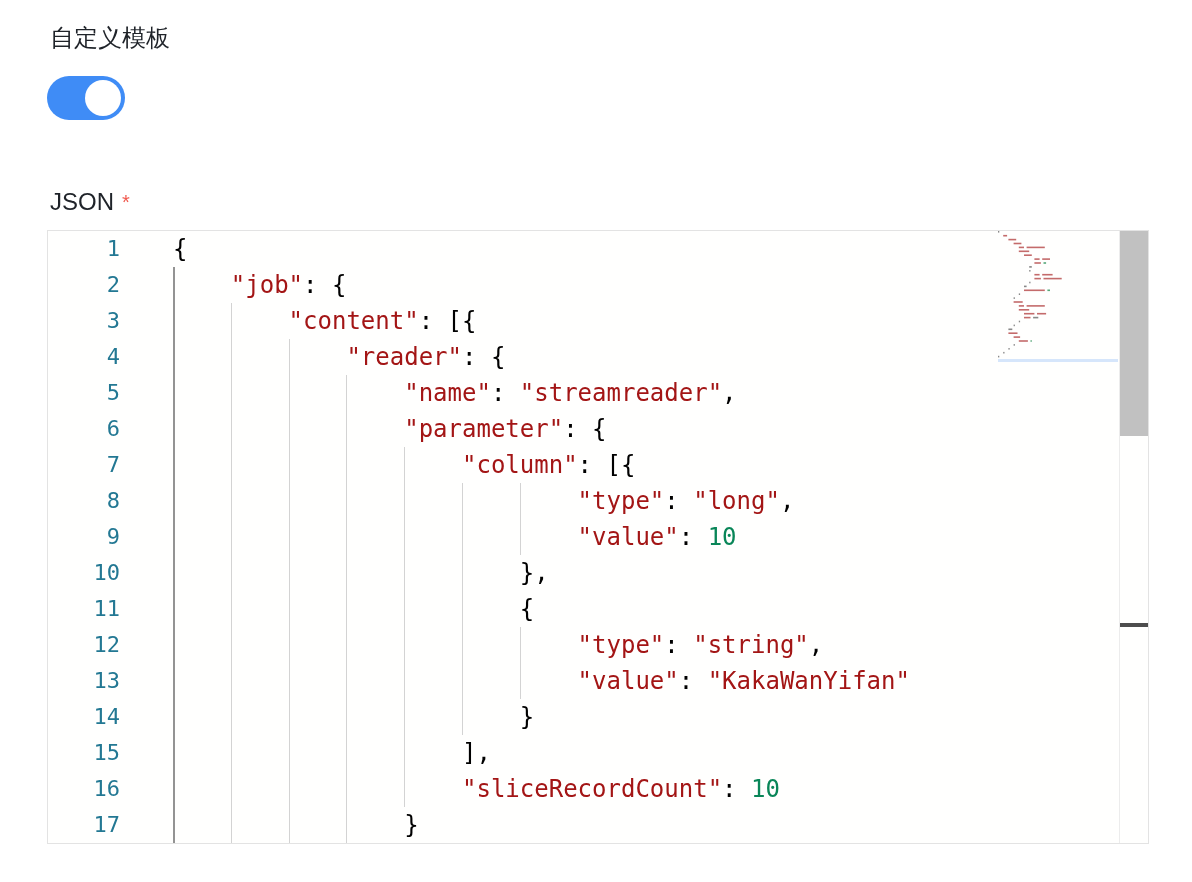 Image resolution: width=1192 pixels, height=882 pixels. I want to click on line-number: 14, so click(106, 717).